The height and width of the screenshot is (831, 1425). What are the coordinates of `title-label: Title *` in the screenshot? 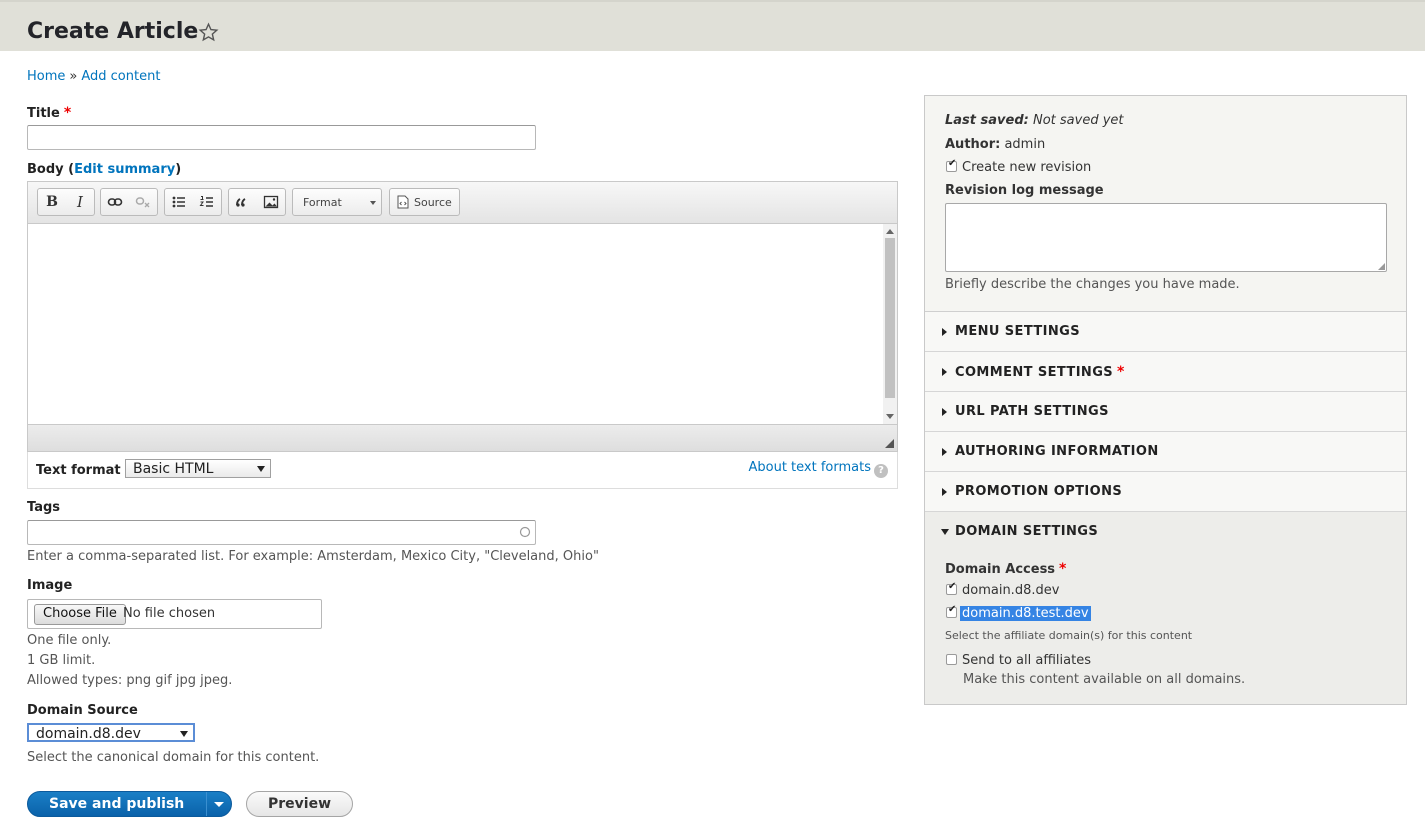 It's located at (49, 113).